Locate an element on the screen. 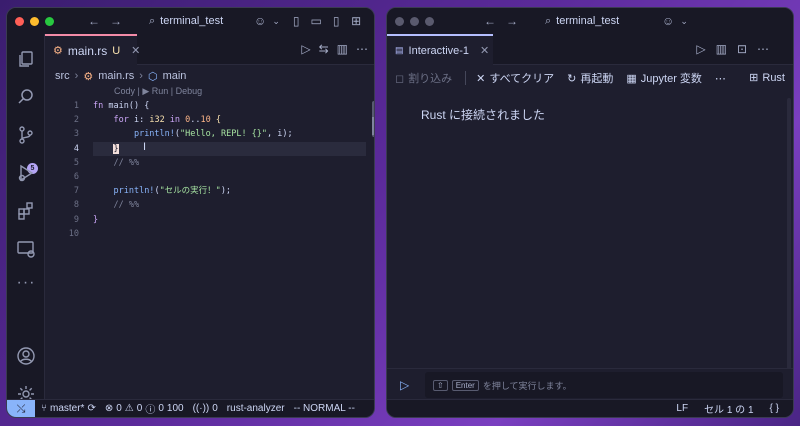 This screenshot has width=800, height=426. line-number: 4 is located at coordinates (76, 148).